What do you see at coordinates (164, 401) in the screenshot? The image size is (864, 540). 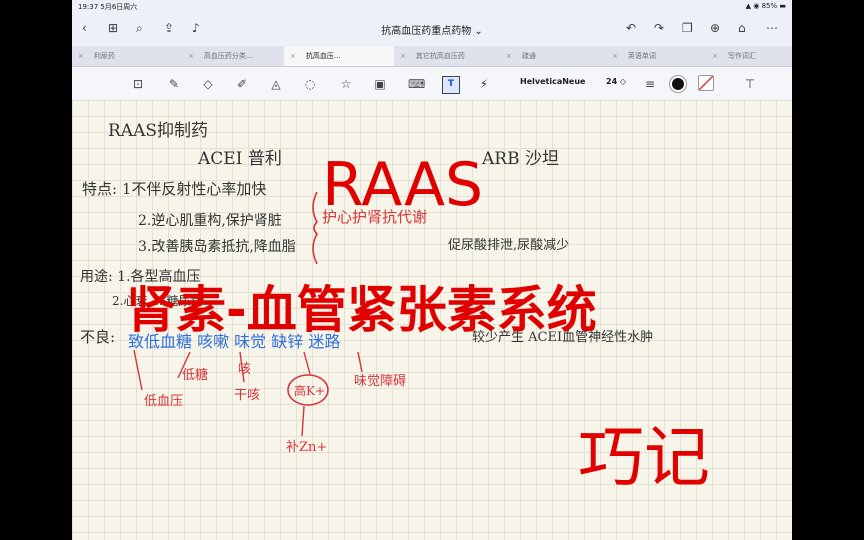 I see `note-low-bp: 低血压` at bounding box center [164, 401].